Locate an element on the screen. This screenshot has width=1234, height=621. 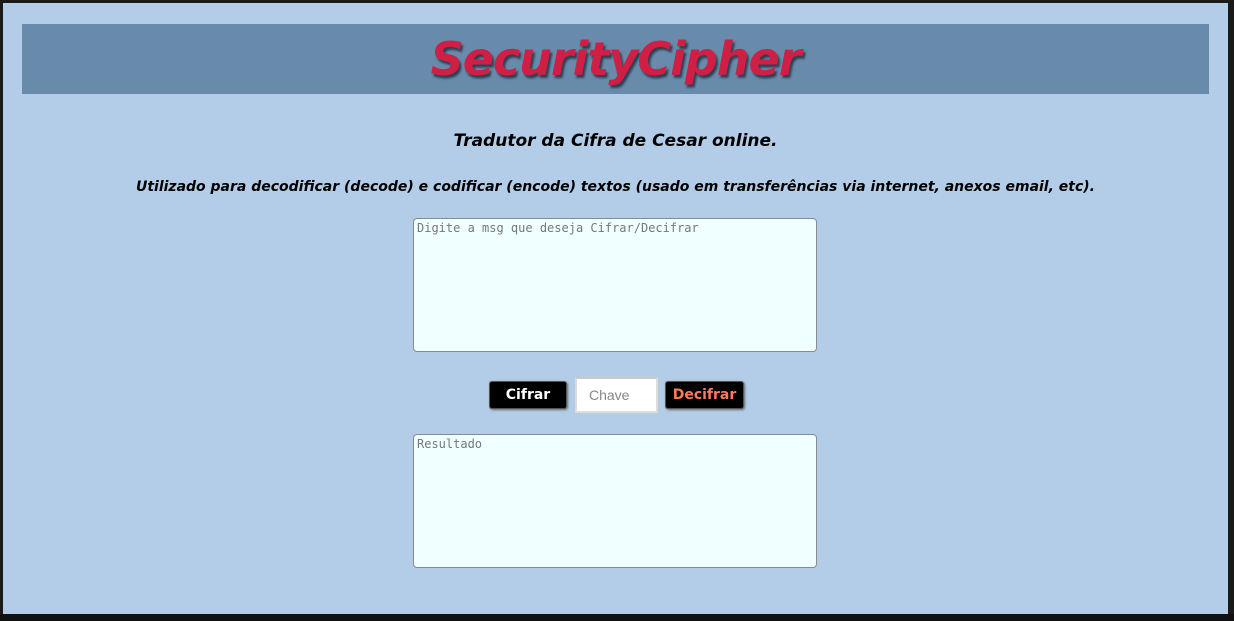
result-output is located at coordinates (615, 501).